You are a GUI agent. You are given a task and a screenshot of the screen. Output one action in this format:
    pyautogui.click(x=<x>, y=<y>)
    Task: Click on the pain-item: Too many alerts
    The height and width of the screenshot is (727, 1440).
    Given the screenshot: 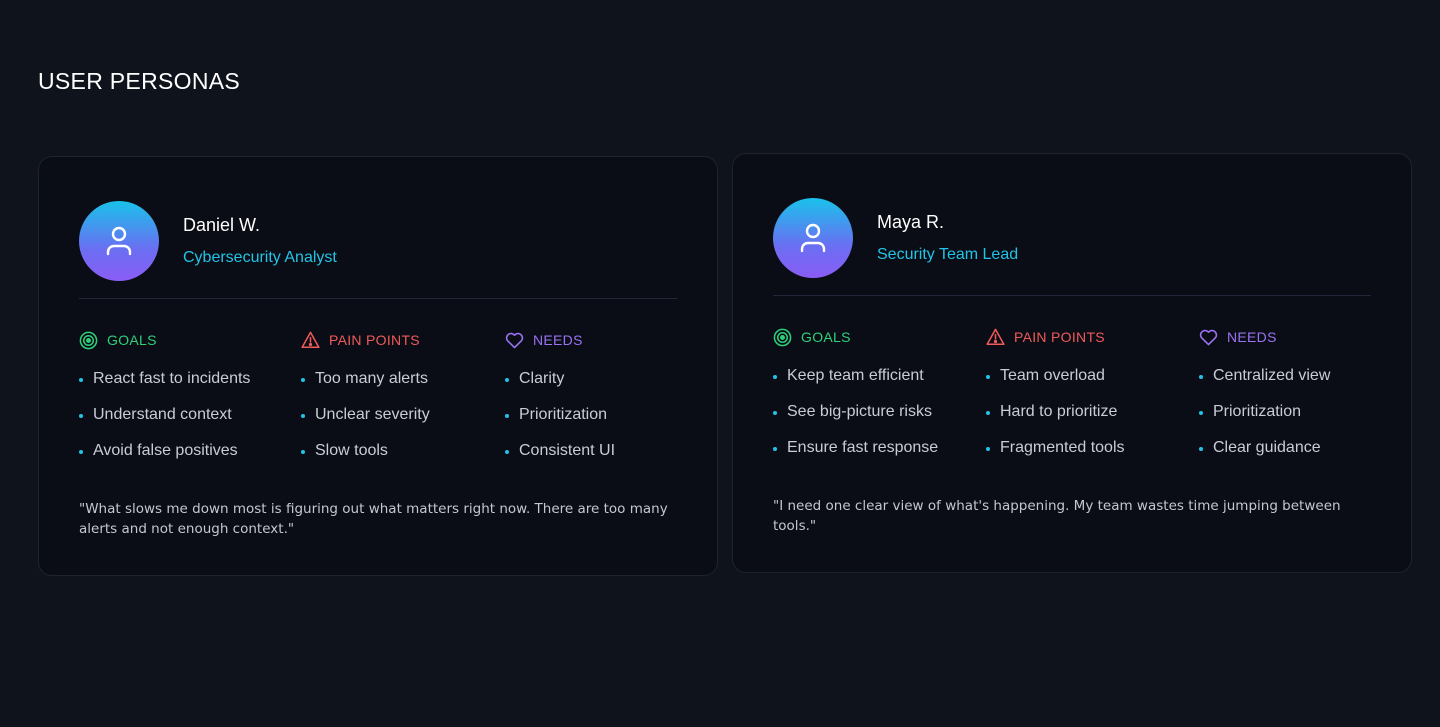 What is the action you would take?
    pyautogui.click(x=365, y=388)
    